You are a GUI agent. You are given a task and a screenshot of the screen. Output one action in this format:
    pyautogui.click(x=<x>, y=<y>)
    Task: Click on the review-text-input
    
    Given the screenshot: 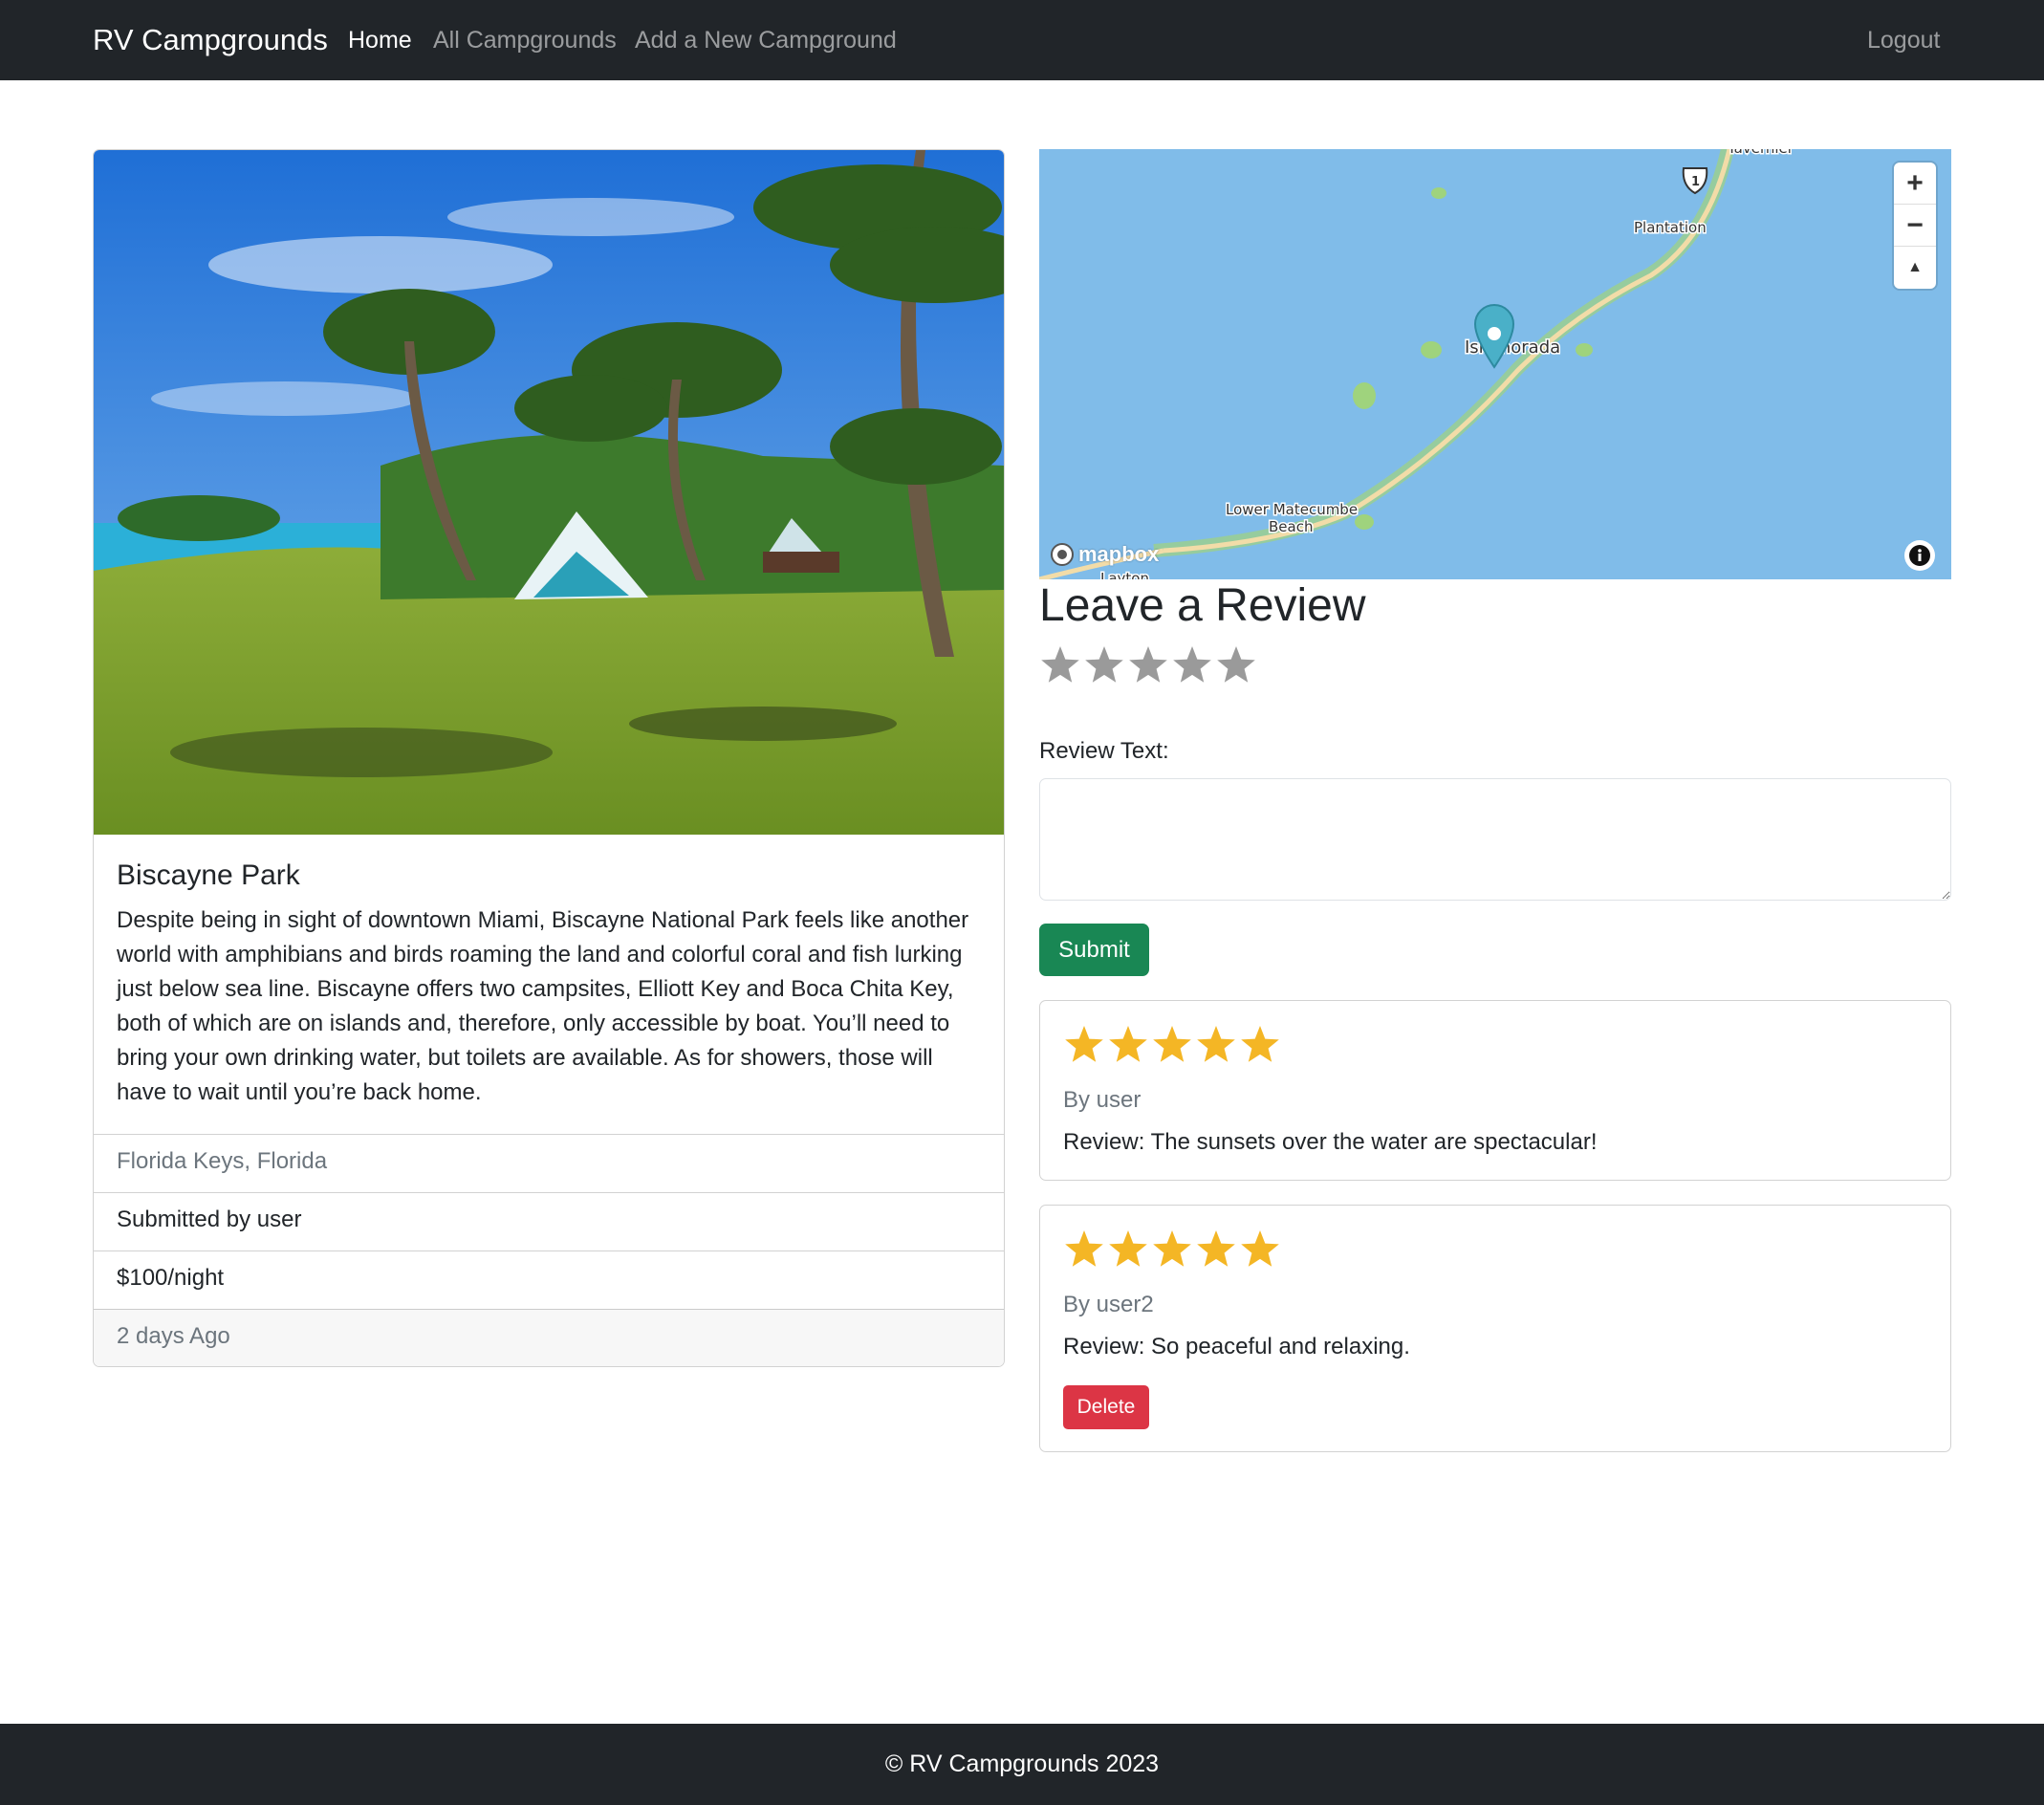 What is the action you would take?
    pyautogui.click(x=1495, y=840)
    